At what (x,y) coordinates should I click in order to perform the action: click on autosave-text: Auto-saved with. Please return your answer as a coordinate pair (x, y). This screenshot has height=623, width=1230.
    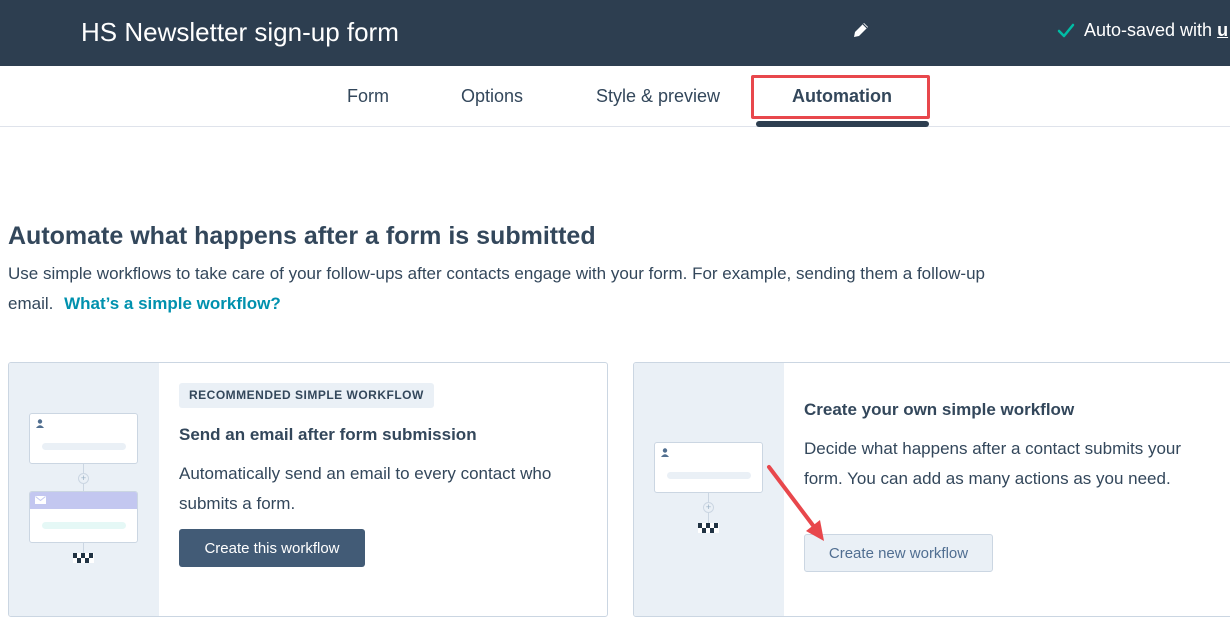
    Looking at the image, I should click on (1148, 30).